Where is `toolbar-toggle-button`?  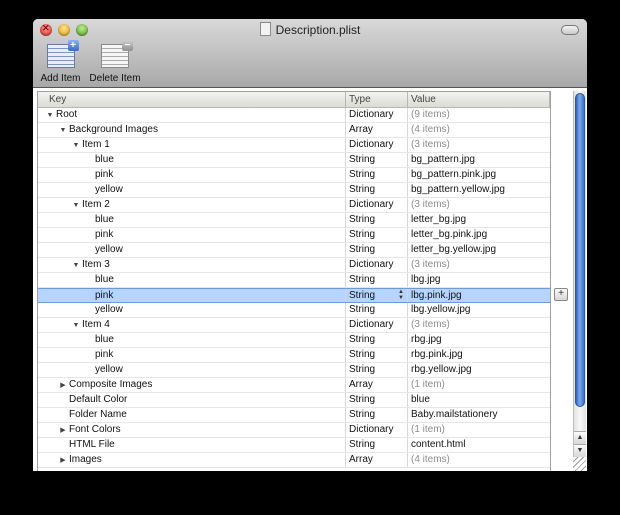 toolbar-toggle-button is located at coordinates (570, 30).